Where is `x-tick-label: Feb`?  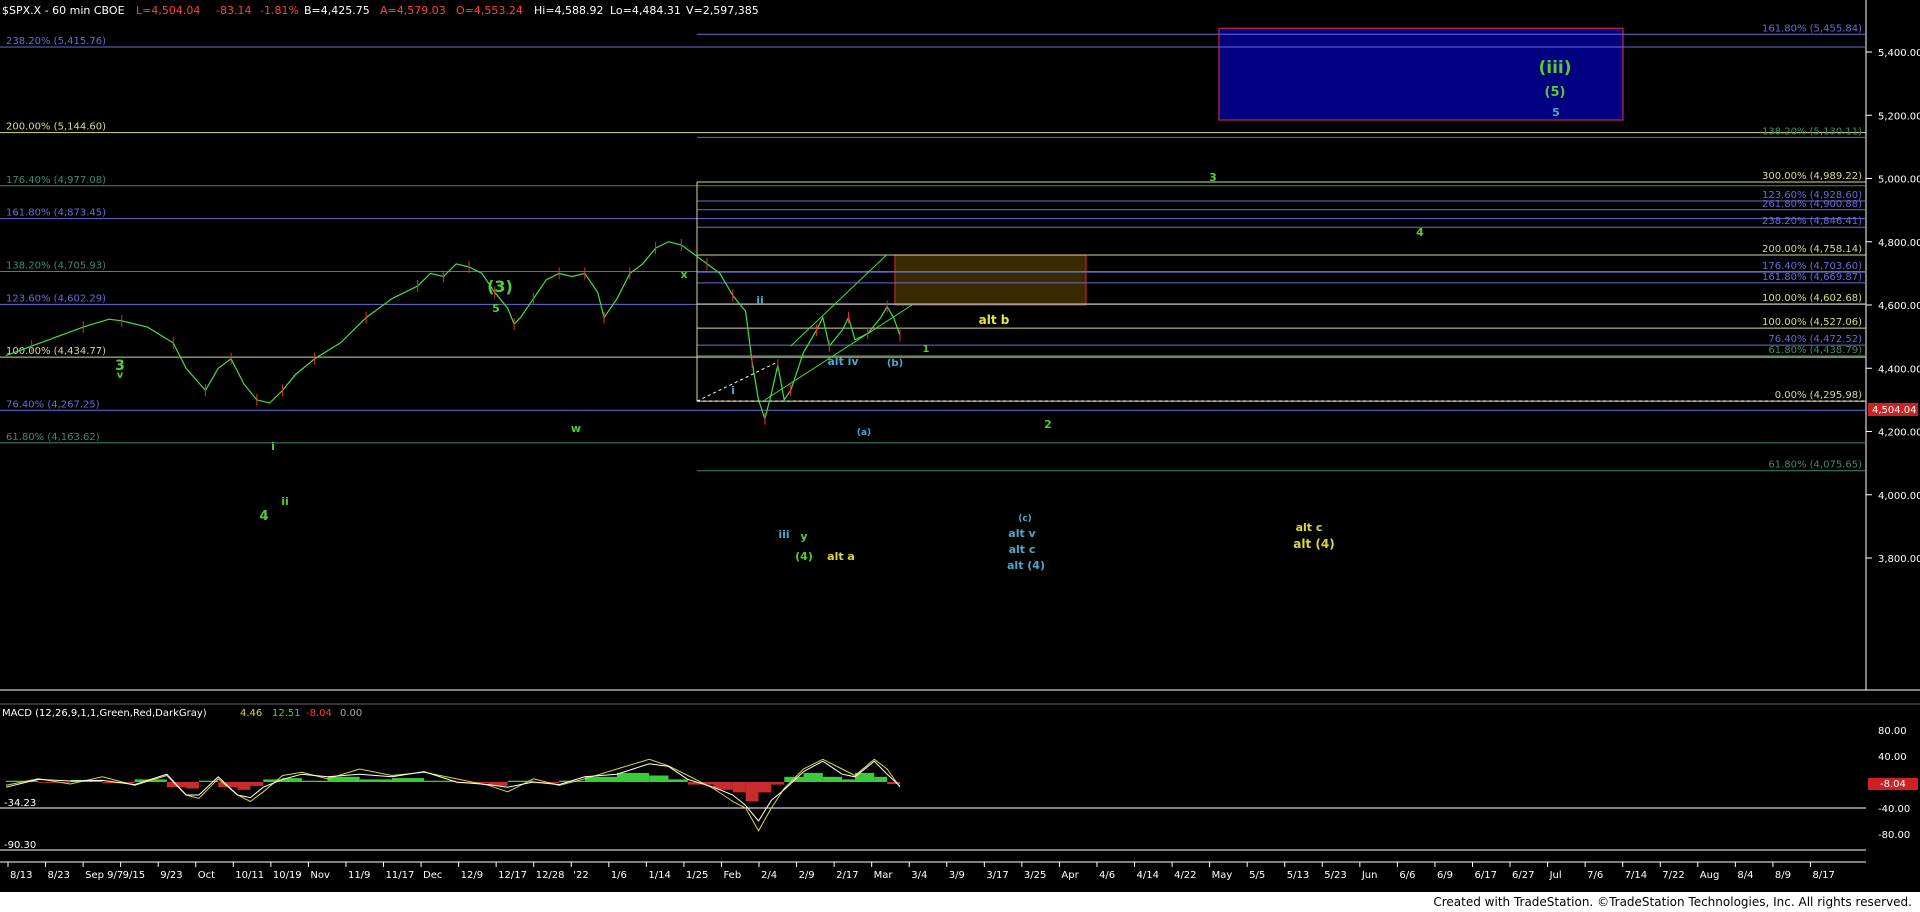 x-tick-label: Feb is located at coordinates (732, 875).